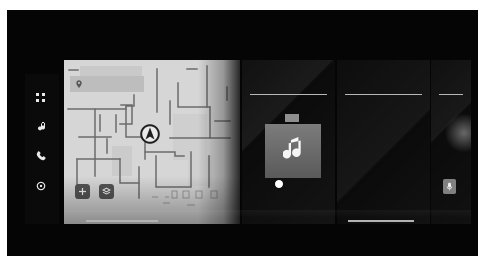 The image size is (485, 262). I want to click on voice-button, so click(449, 186).